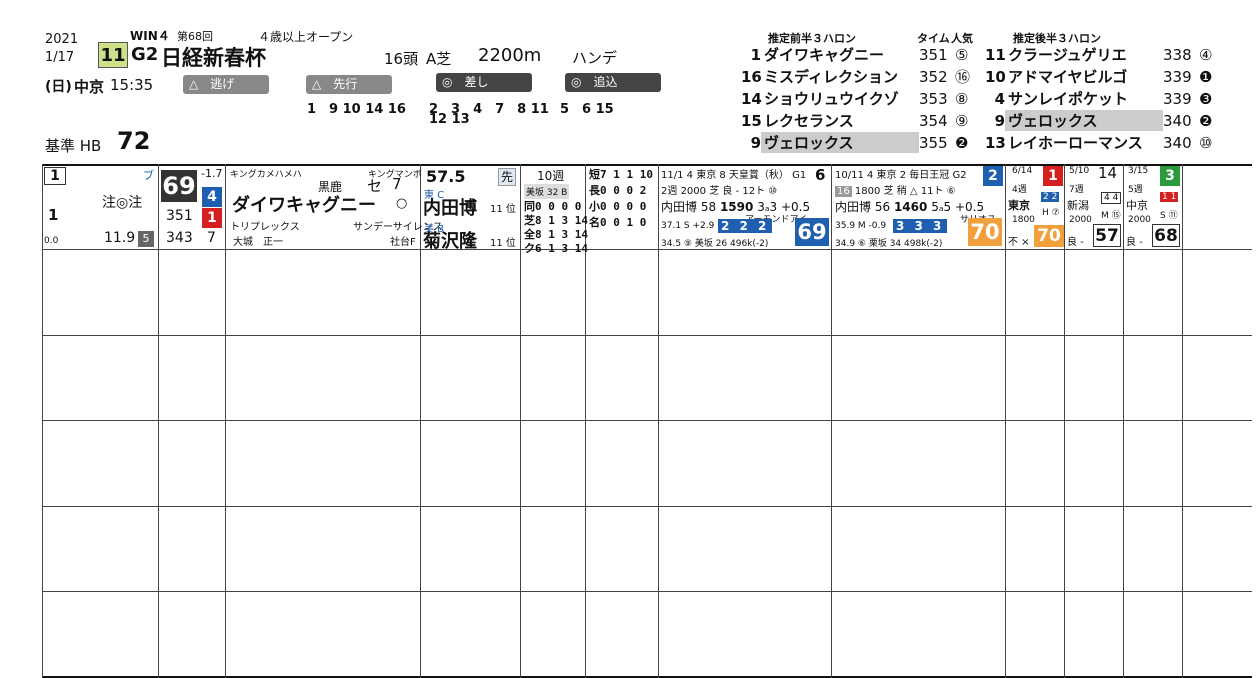 The width and height of the screenshot is (1256, 678). Describe the element at coordinates (824, 55) in the screenshot. I see `front3f-horse-name: ダイワキャグニー` at that location.